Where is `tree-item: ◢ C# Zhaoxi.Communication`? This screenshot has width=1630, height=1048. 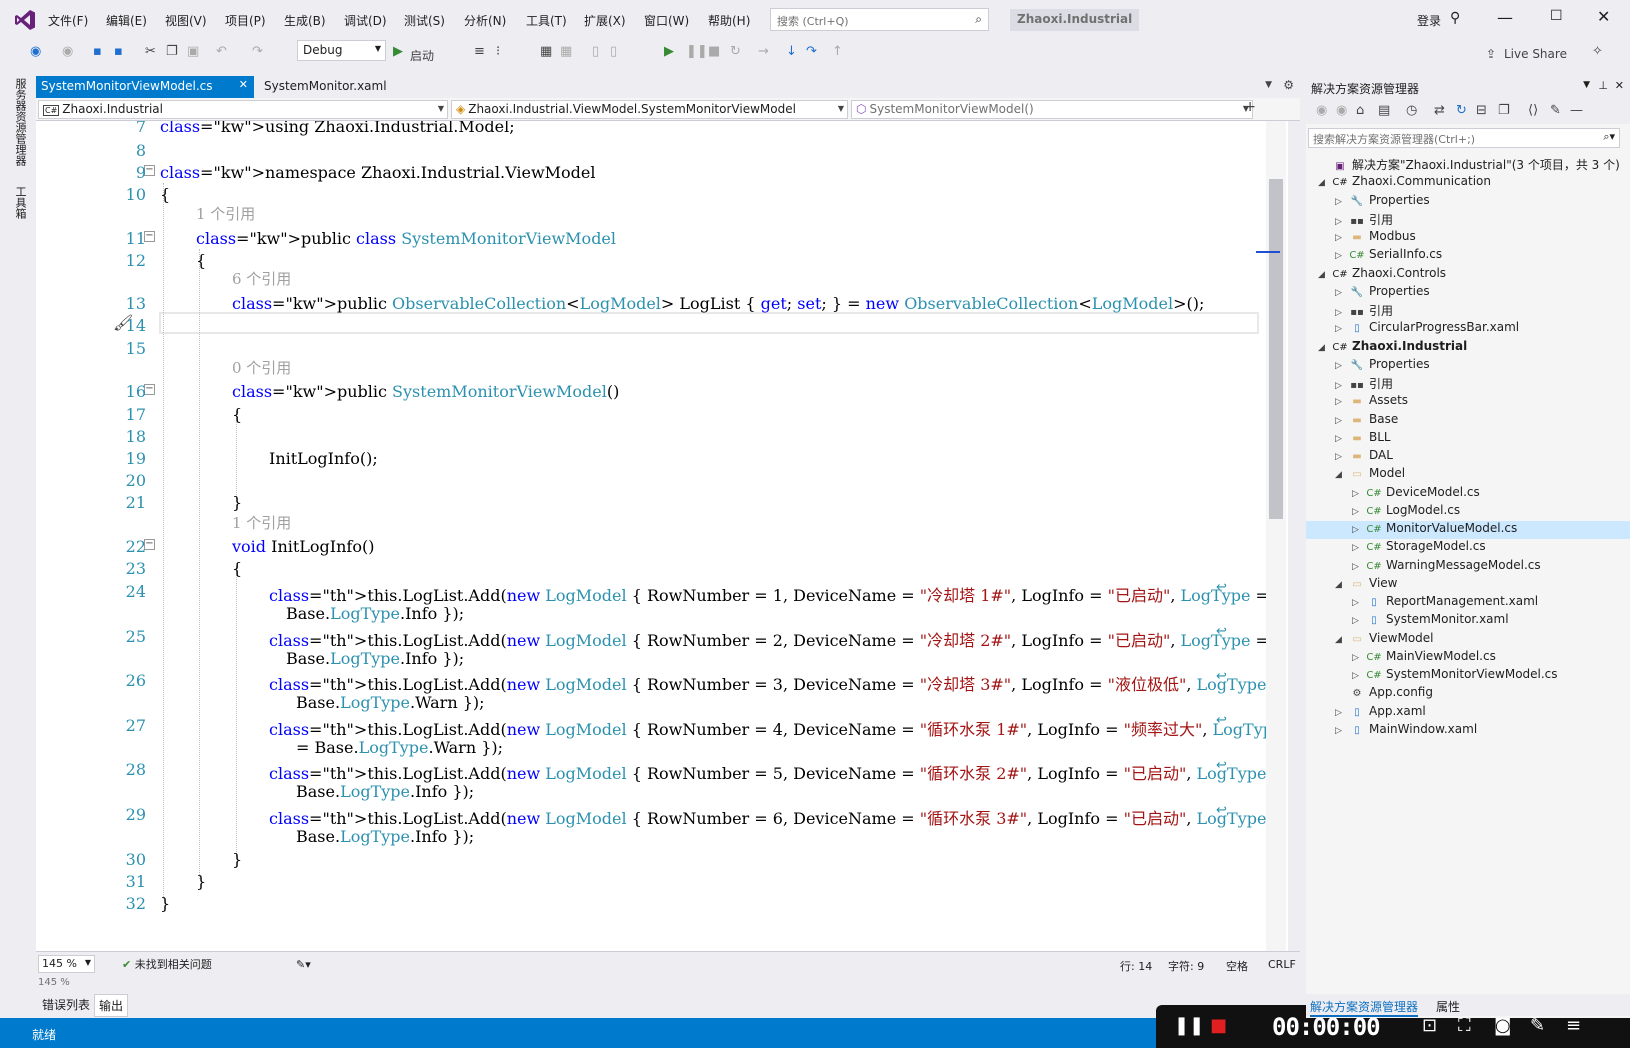 tree-item: ◢ C# Zhaoxi.Communication is located at coordinates (1468, 183).